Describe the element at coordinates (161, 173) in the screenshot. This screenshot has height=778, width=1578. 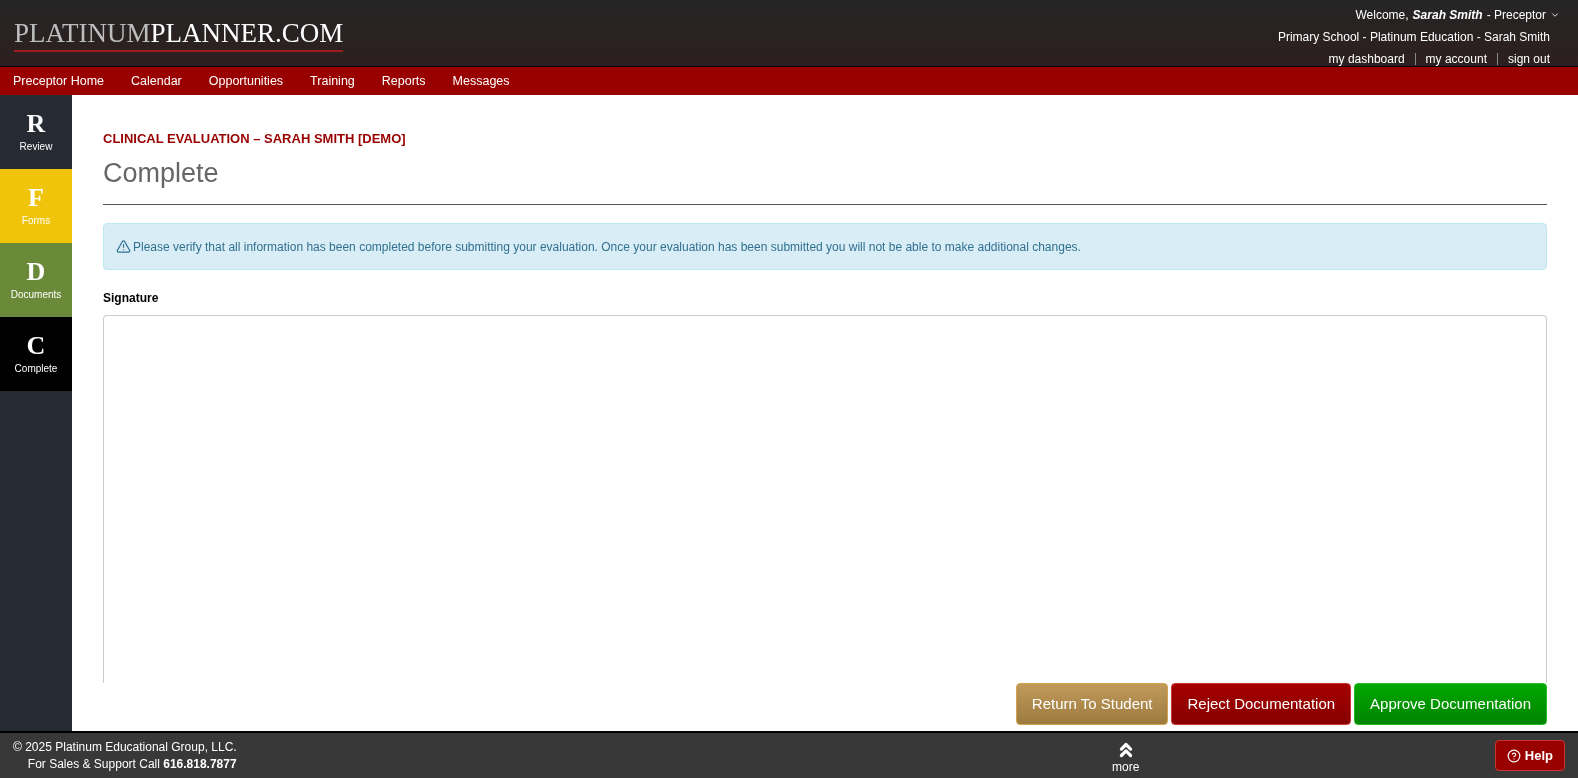
I see `page-title: Complete` at that location.